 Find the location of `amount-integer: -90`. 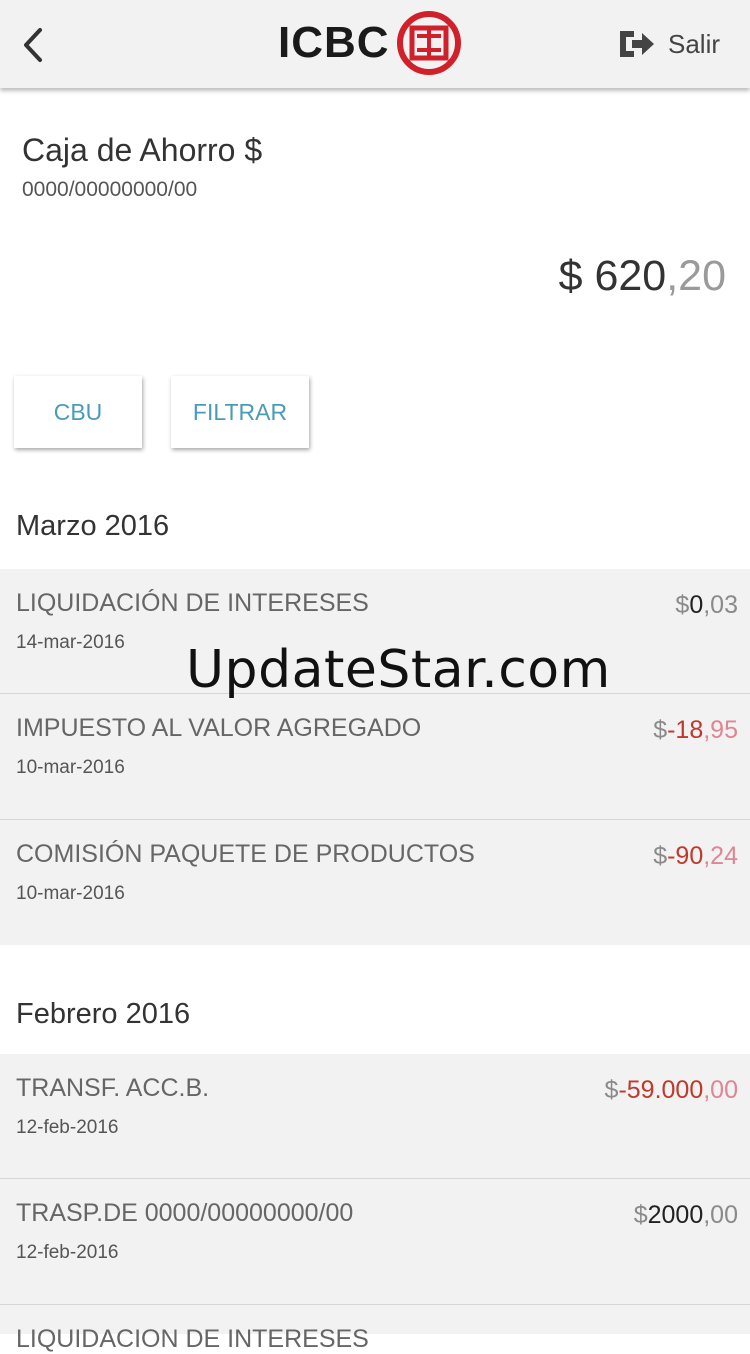

amount-integer: -90 is located at coordinates (685, 856).